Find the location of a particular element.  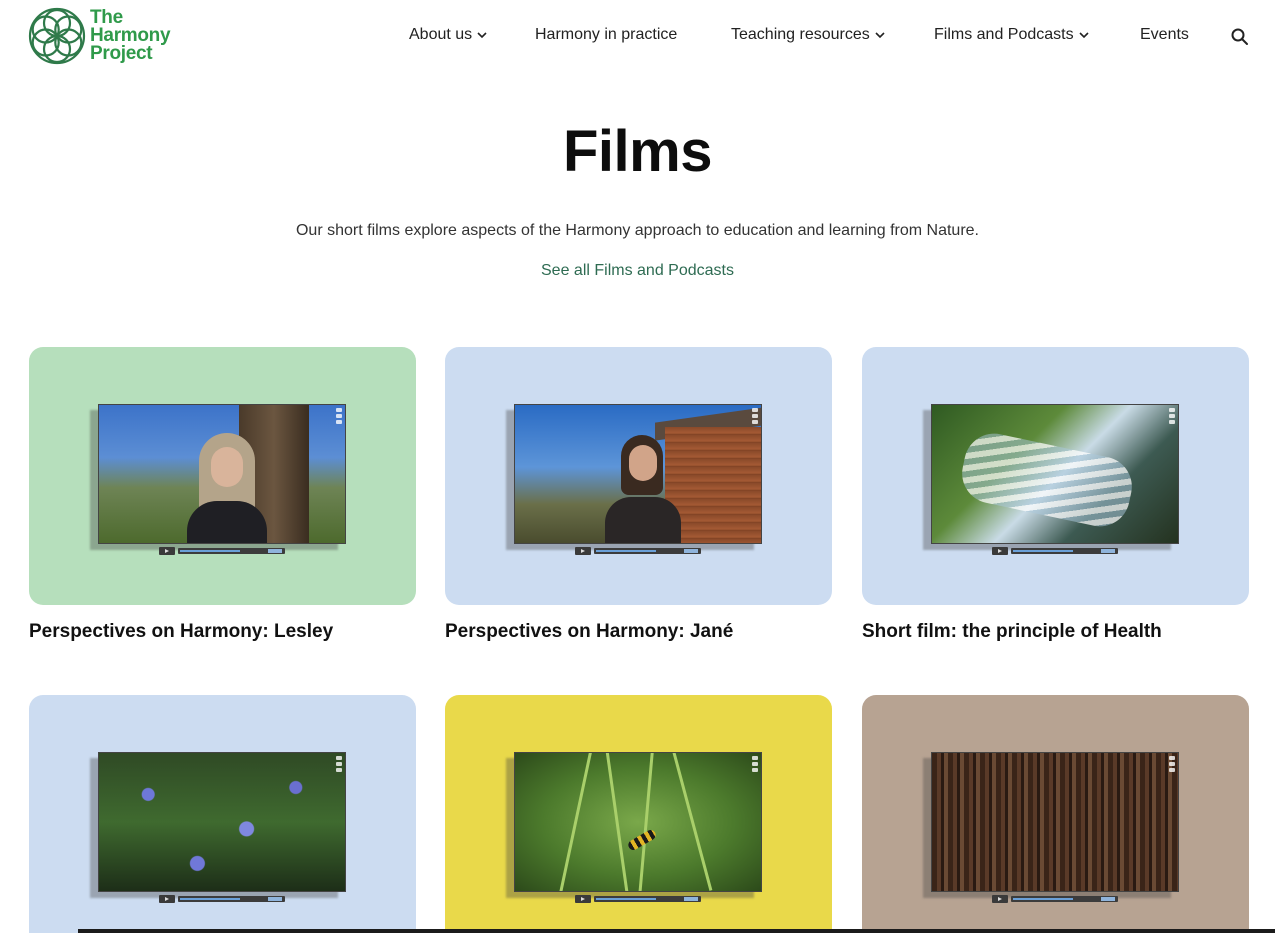

nav-item-about-us: About us is located at coordinates (448, 35).